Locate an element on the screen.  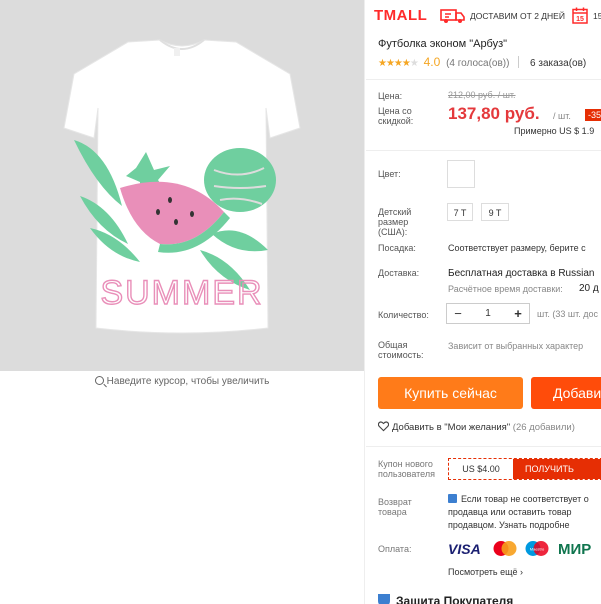
svg-text: Maestro is located at coordinates (537, 549).